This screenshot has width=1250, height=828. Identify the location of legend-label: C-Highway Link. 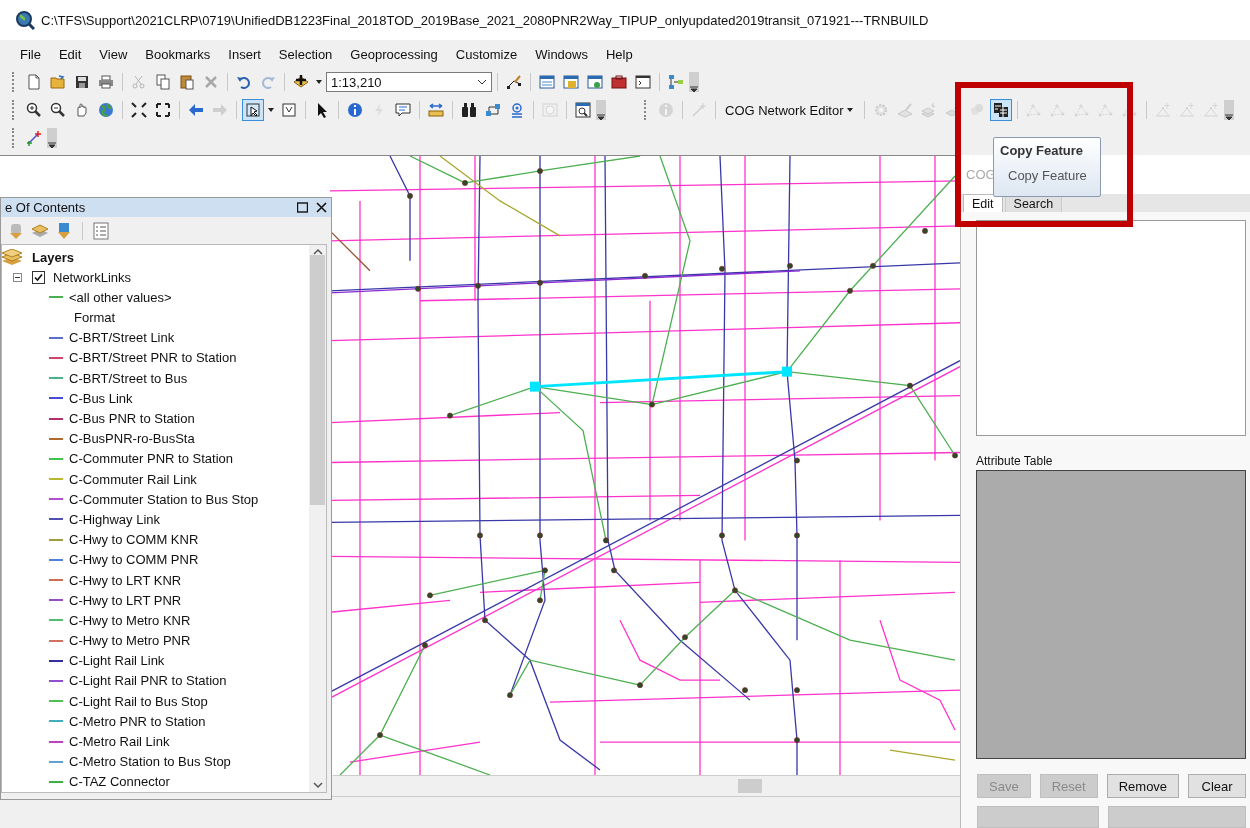
(115, 519).